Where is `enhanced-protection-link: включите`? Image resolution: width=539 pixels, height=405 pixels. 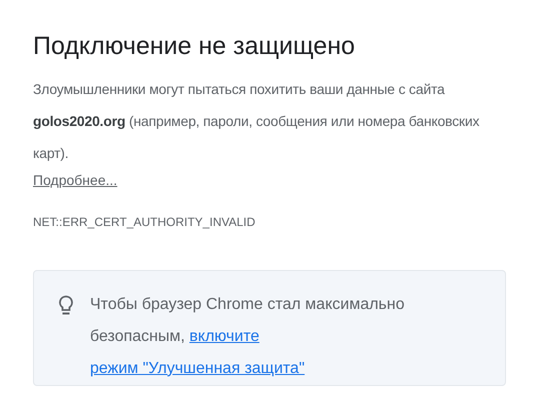 enhanced-protection-link: включите is located at coordinates (224, 336).